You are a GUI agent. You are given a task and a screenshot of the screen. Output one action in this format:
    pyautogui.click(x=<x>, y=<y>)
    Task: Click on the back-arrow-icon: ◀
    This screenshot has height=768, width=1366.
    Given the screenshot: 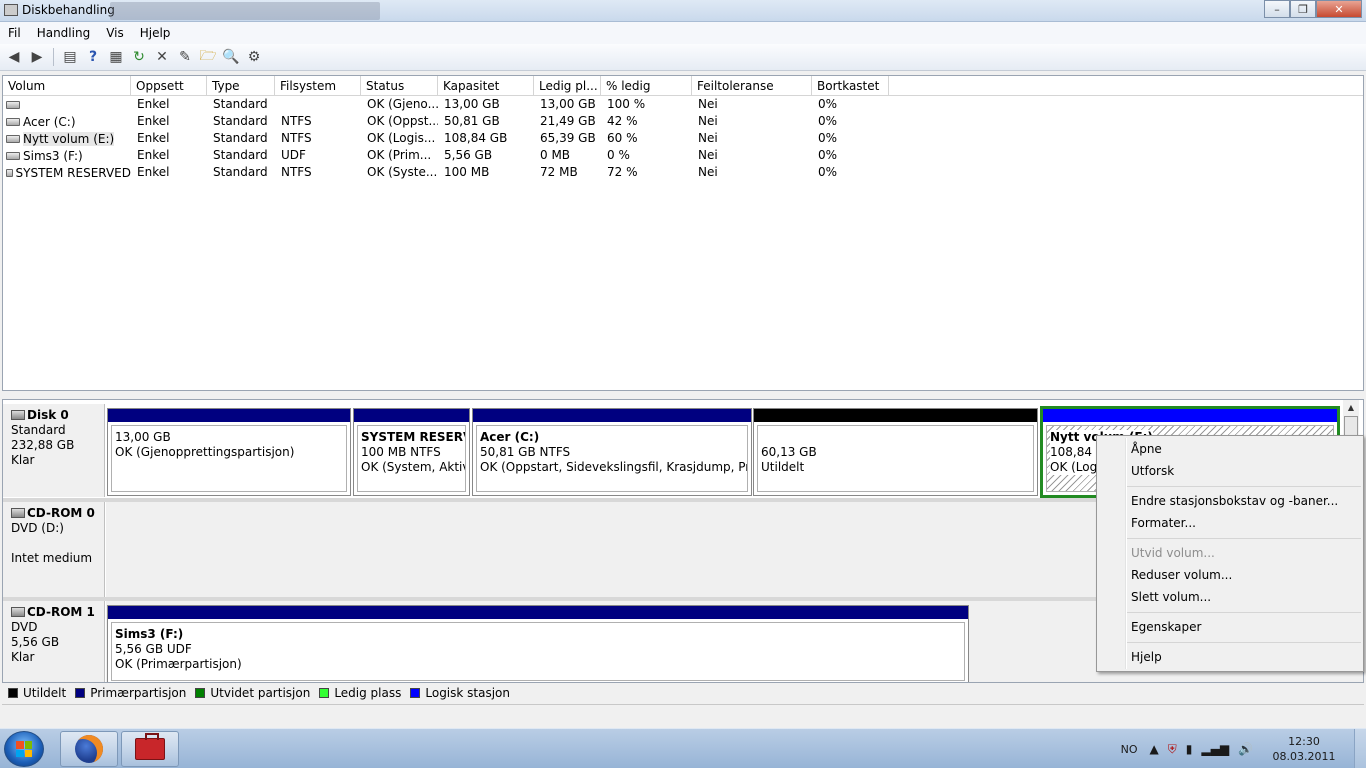 What is the action you would take?
    pyautogui.click(x=14, y=57)
    